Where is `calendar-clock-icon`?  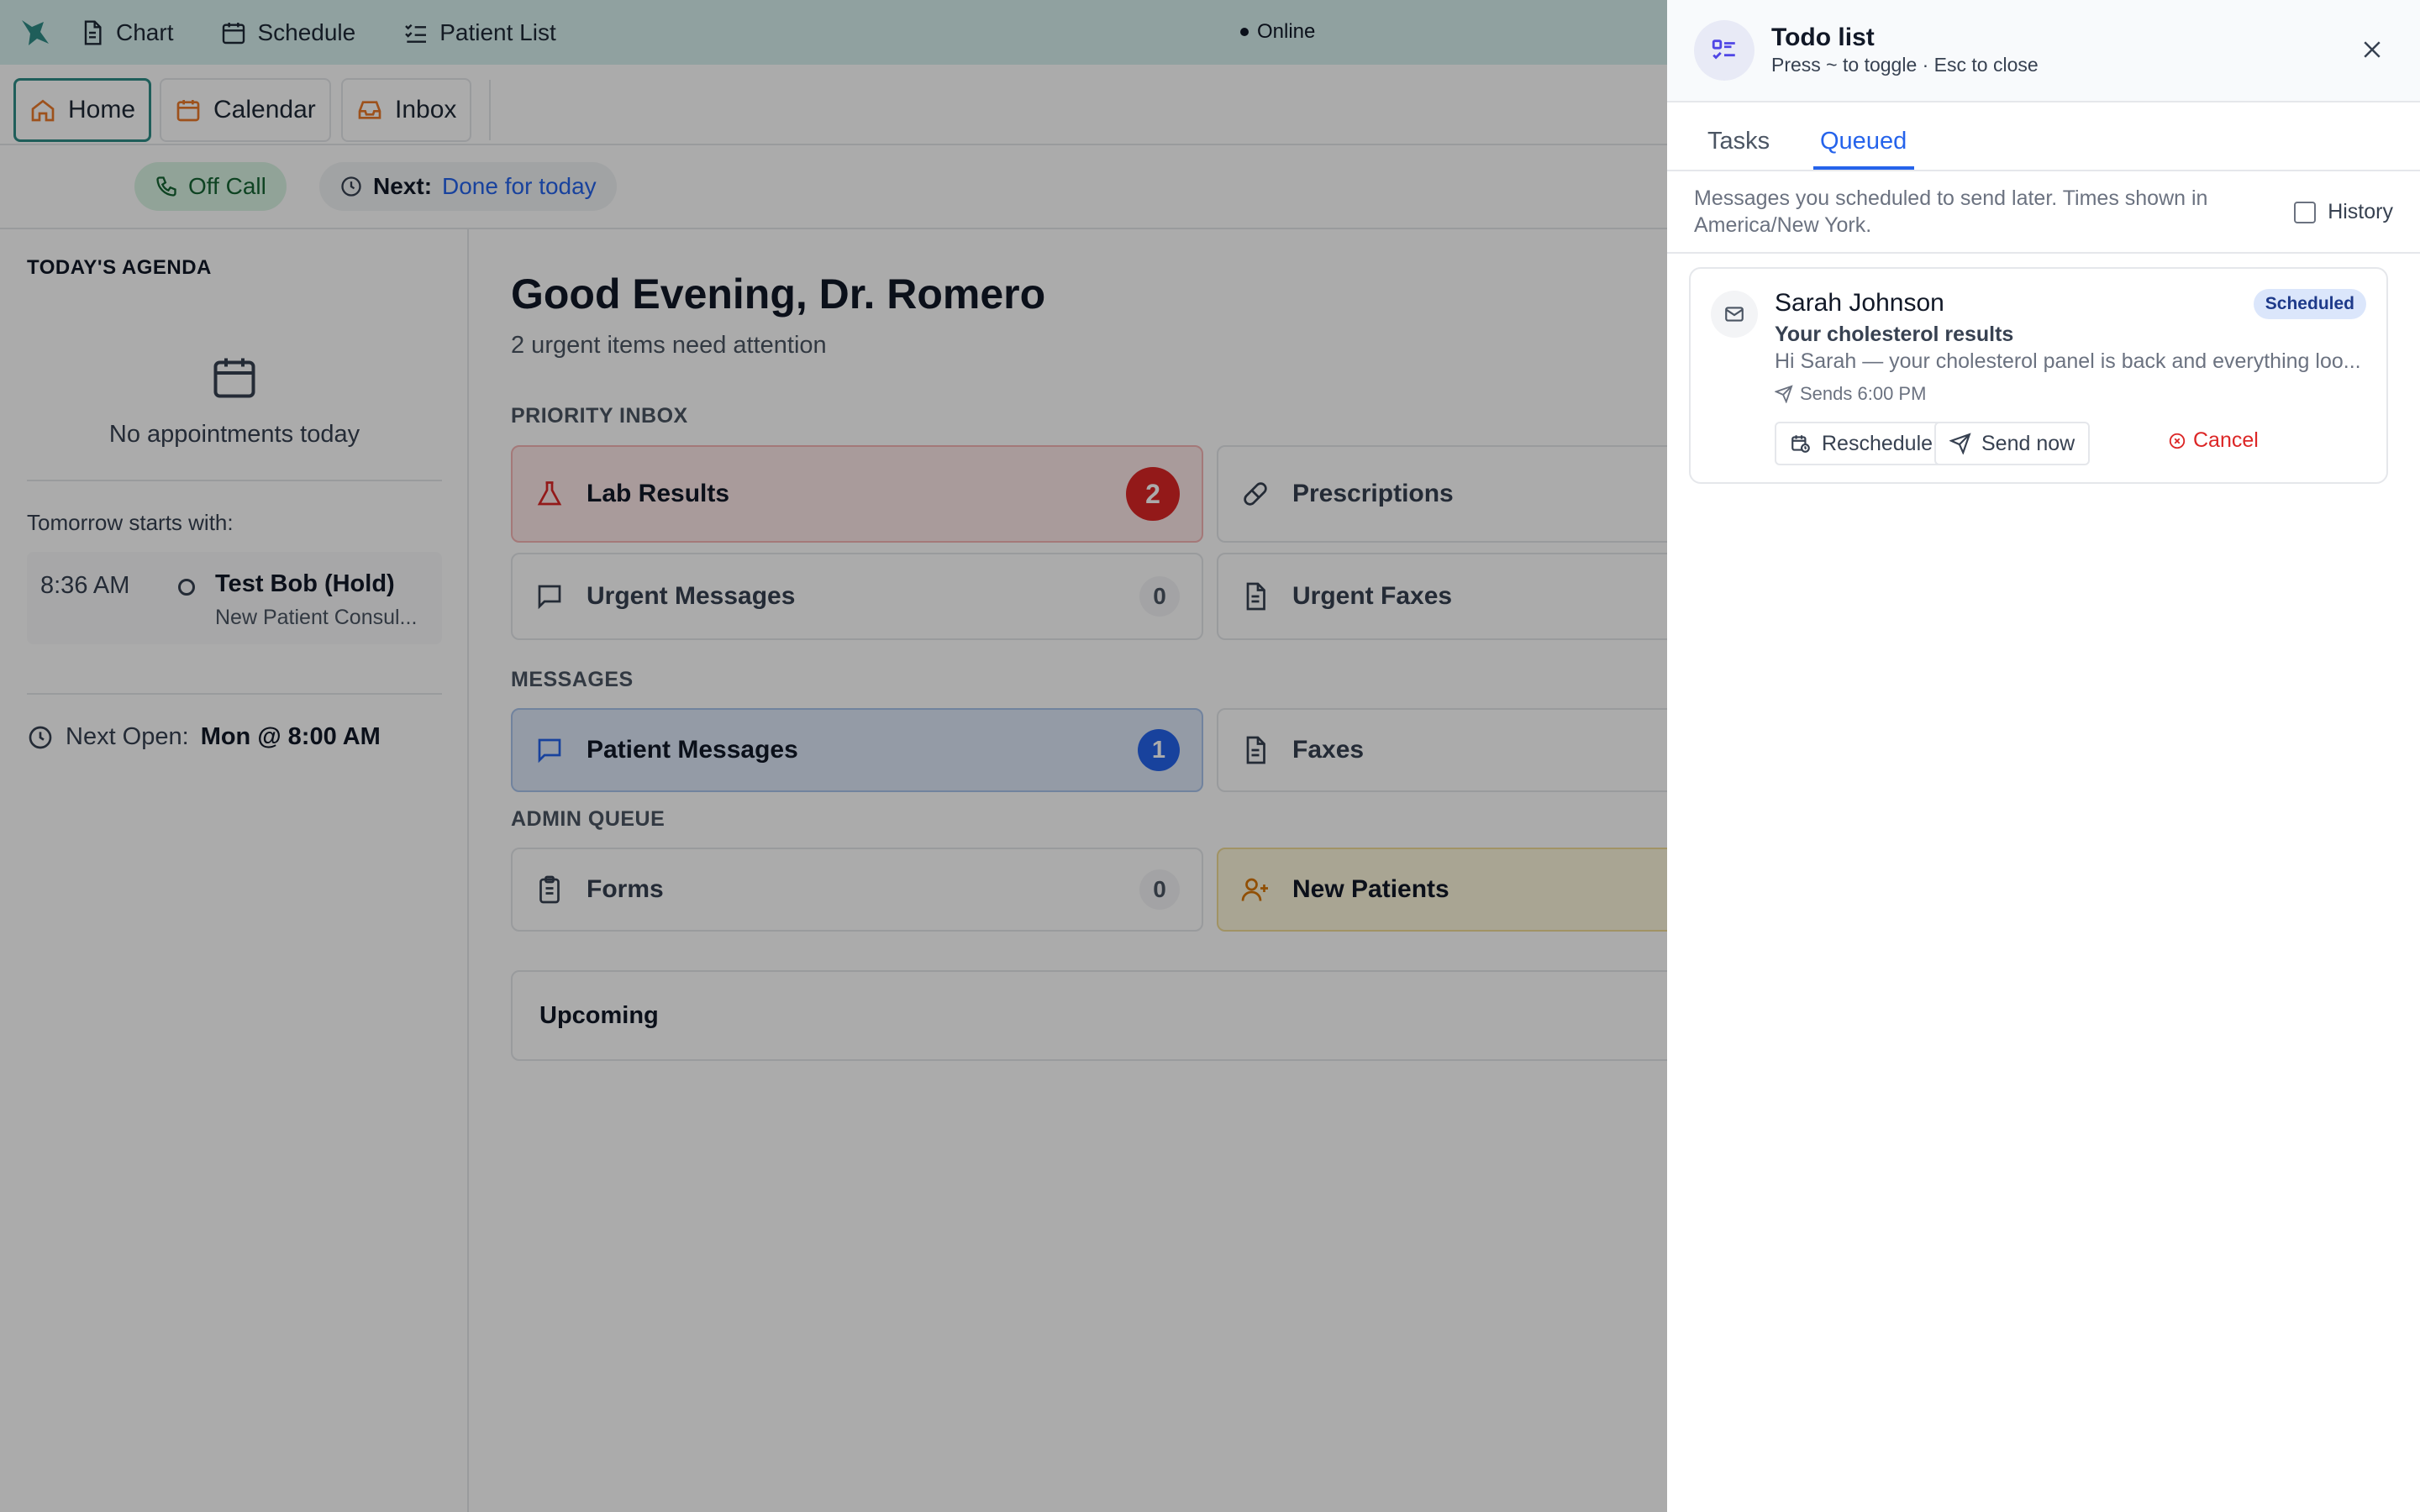
calendar-clock-icon is located at coordinates (1801, 444).